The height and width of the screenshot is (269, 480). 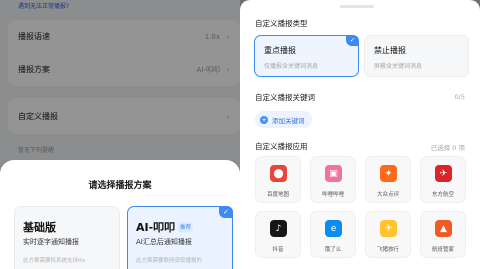 I want to click on plus-icon: +, so click(x=264, y=119).